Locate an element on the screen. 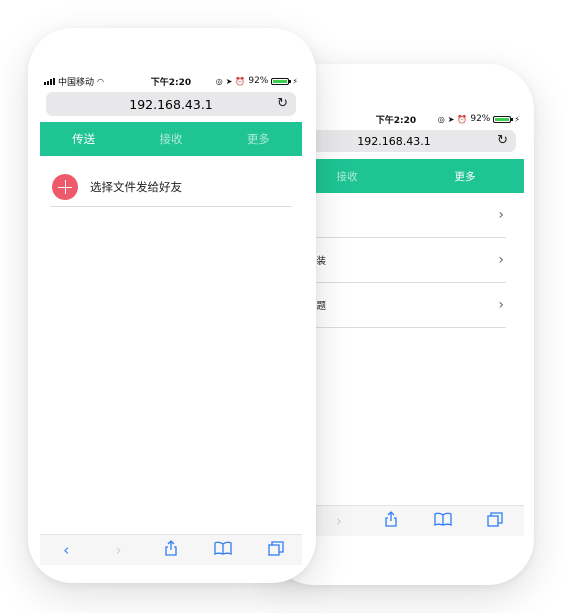 Image resolution: width=563 pixels, height=613 pixels. tab-bar: 传送 接收 更多 is located at coordinates (171, 139).